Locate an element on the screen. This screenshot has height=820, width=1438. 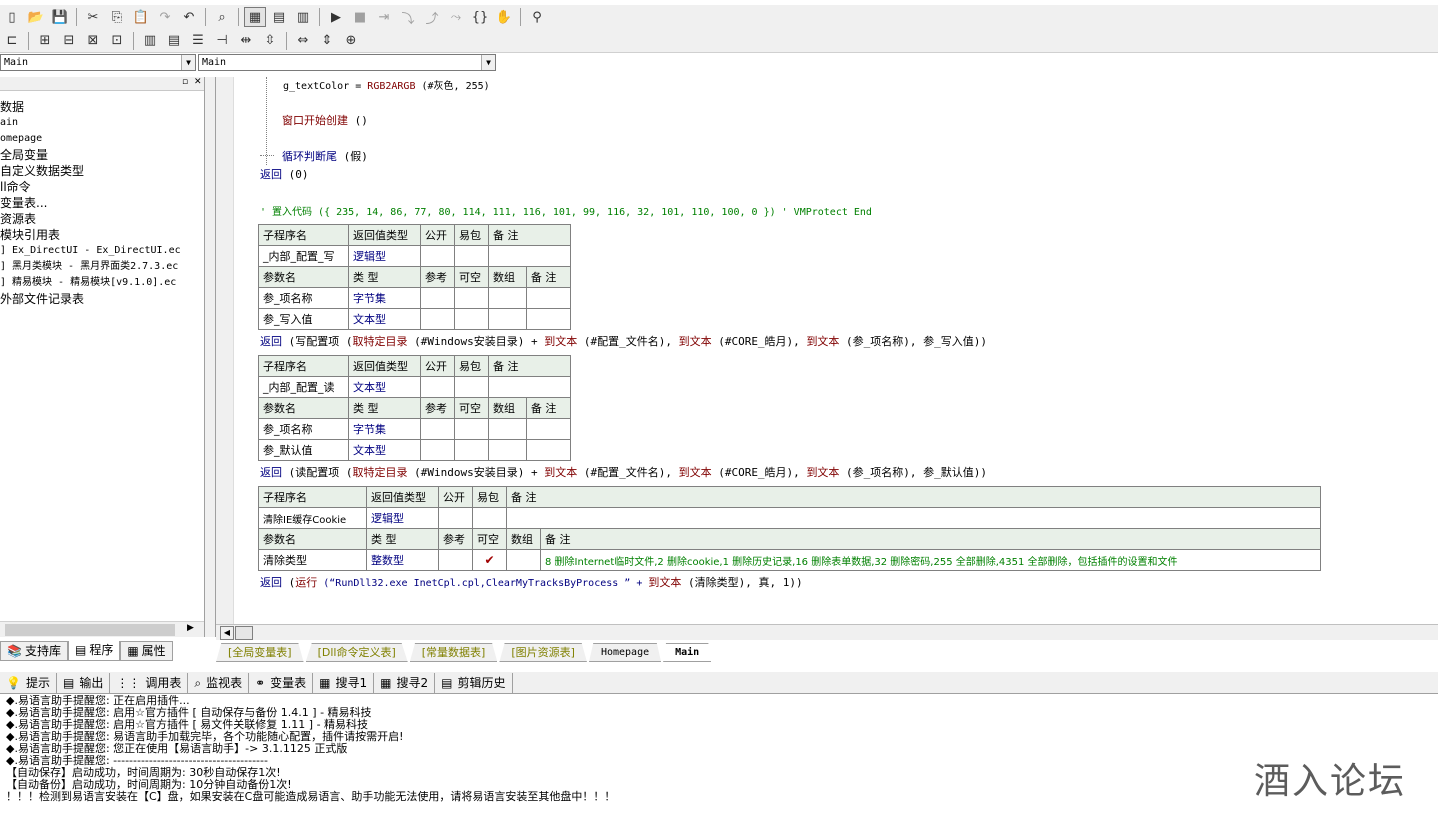
sheet-tab: [图片资源表] is located at coordinates (543, 652).